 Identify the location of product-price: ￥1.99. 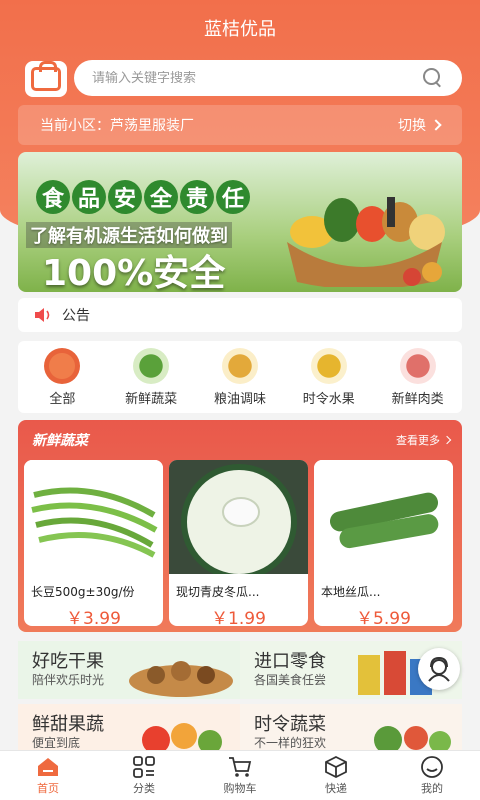
(238, 617).